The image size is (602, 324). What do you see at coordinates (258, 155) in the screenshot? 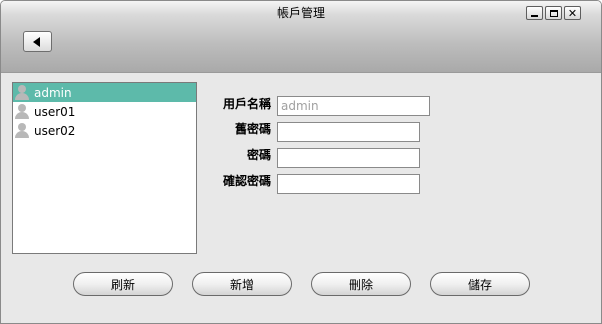
I see `password-label: 密碼` at bounding box center [258, 155].